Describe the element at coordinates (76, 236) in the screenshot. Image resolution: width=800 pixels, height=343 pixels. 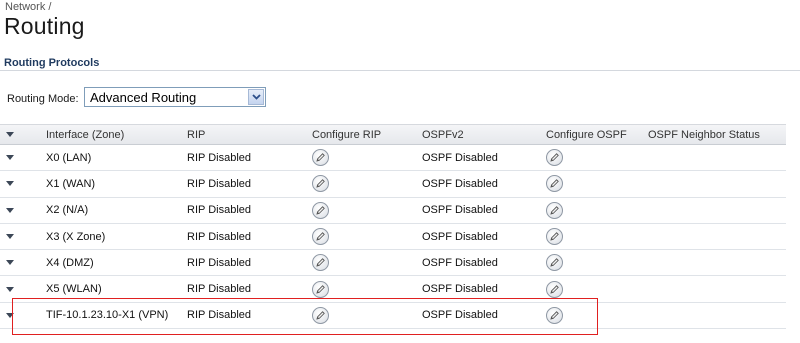
I see `interface-name: X3 (X Zone)` at that location.